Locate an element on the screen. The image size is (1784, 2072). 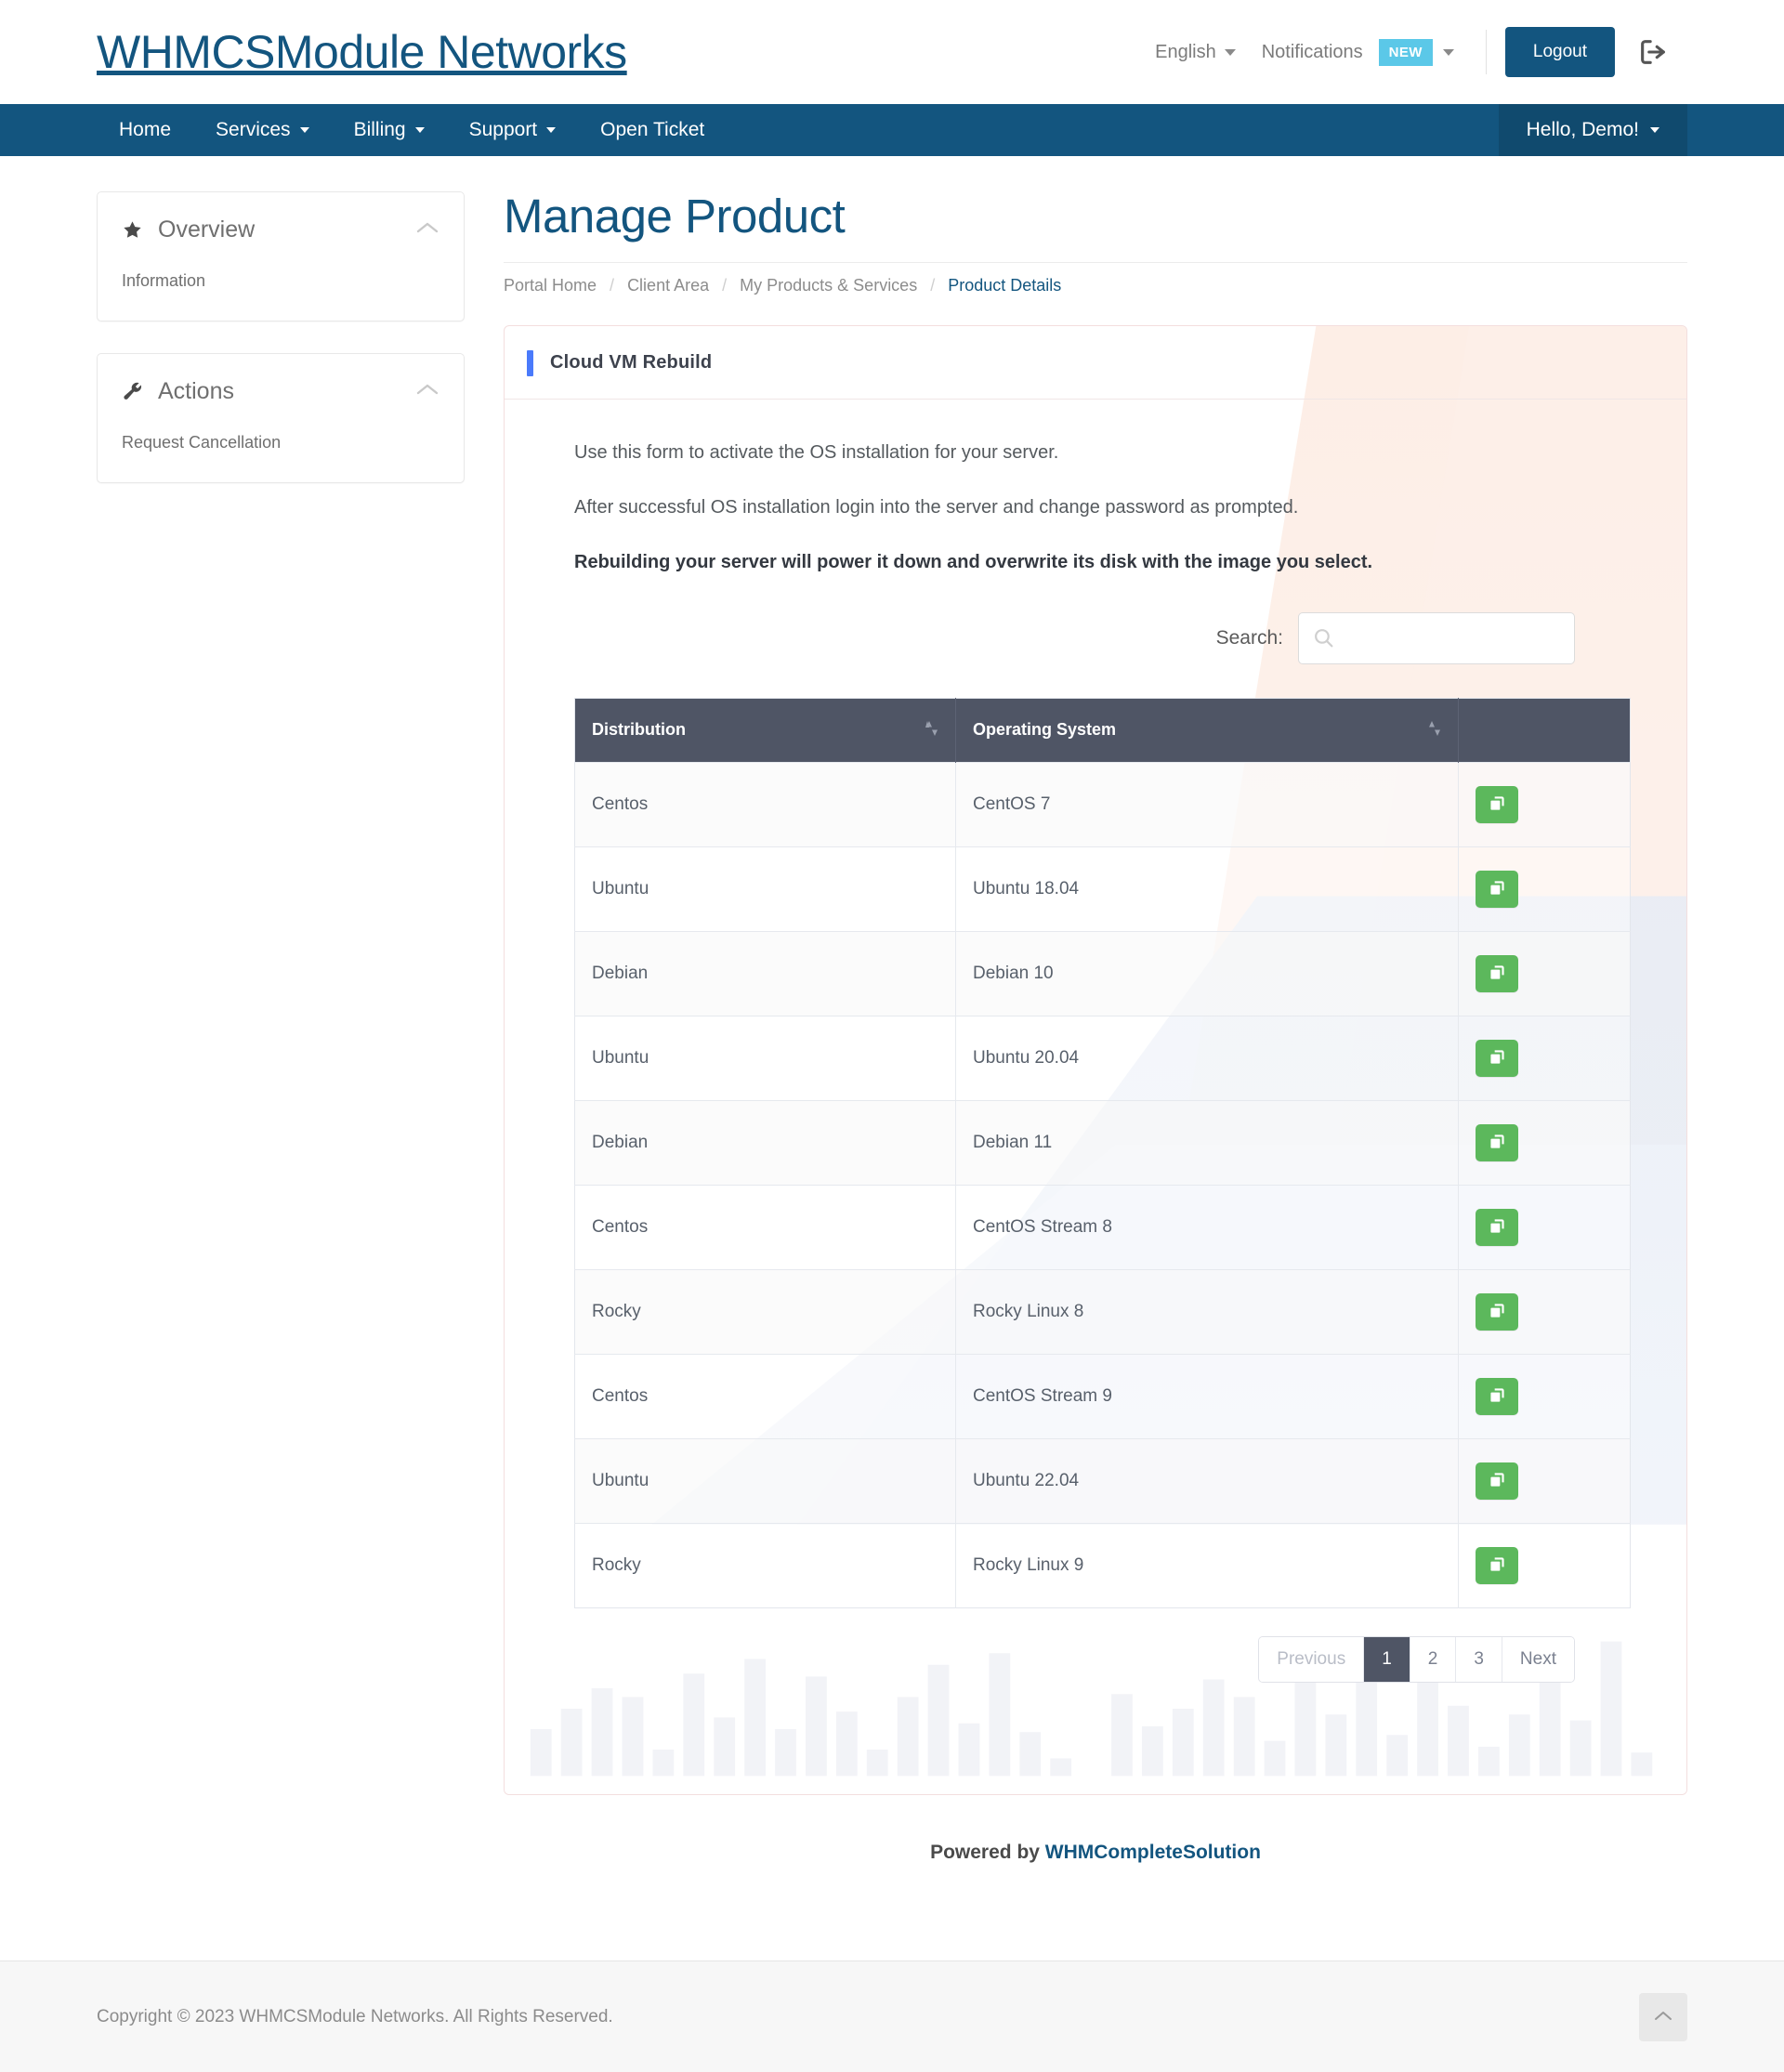
notifications-menu: Notifications NEW is located at coordinates (1358, 52).